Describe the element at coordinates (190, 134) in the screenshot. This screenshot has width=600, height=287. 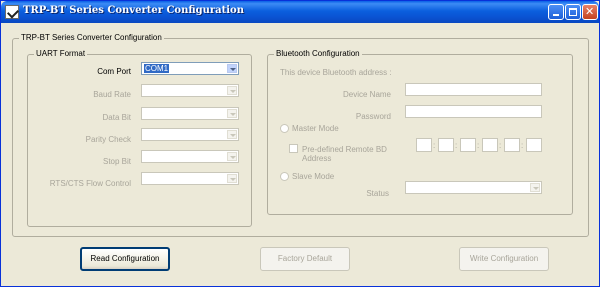
I see `parity-check-select` at that location.